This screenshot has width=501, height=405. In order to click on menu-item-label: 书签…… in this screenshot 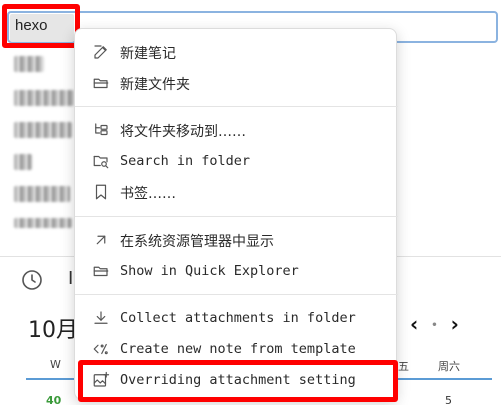, I will do `click(148, 194)`.